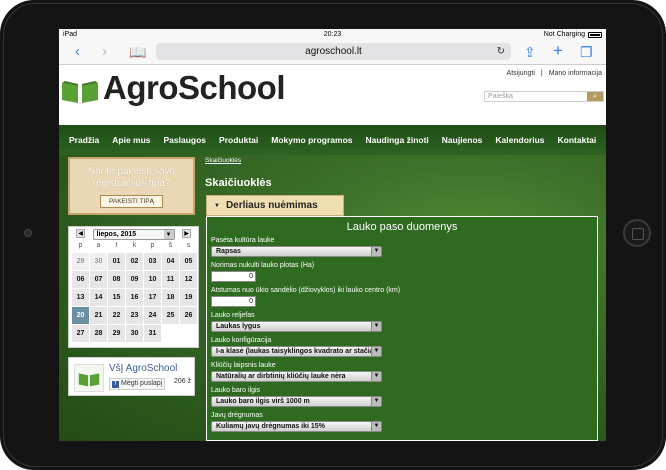 This screenshot has width=666, height=470. Describe the element at coordinates (186, 233) in the screenshot. I see `next-month-icon: ▶` at that location.